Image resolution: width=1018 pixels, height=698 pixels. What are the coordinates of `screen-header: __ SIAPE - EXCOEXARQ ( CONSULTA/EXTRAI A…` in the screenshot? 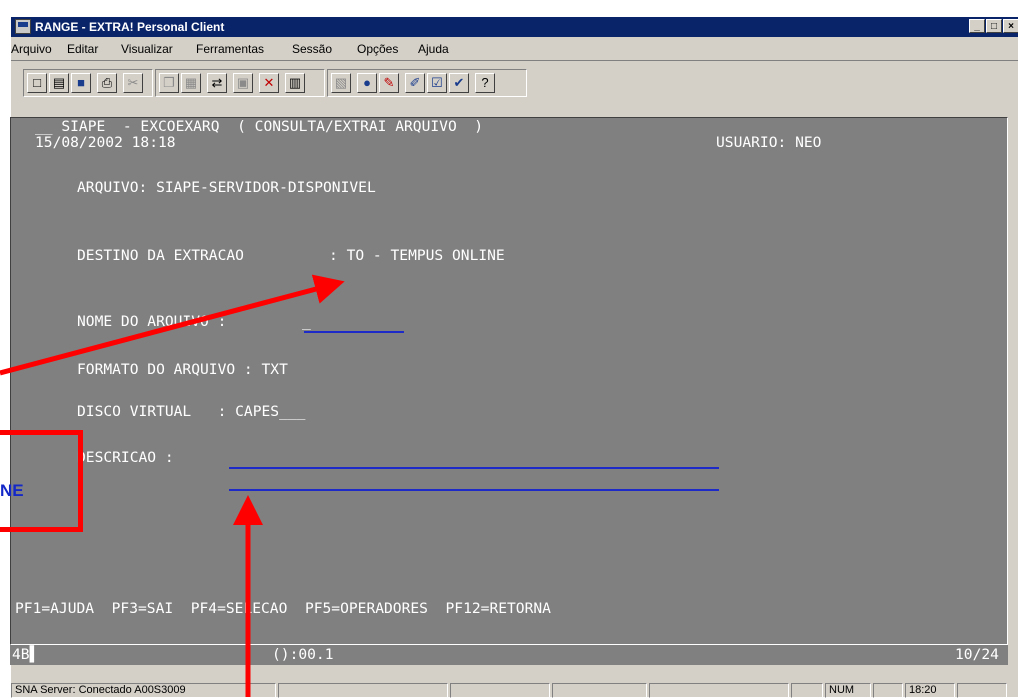 It's located at (259, 126).